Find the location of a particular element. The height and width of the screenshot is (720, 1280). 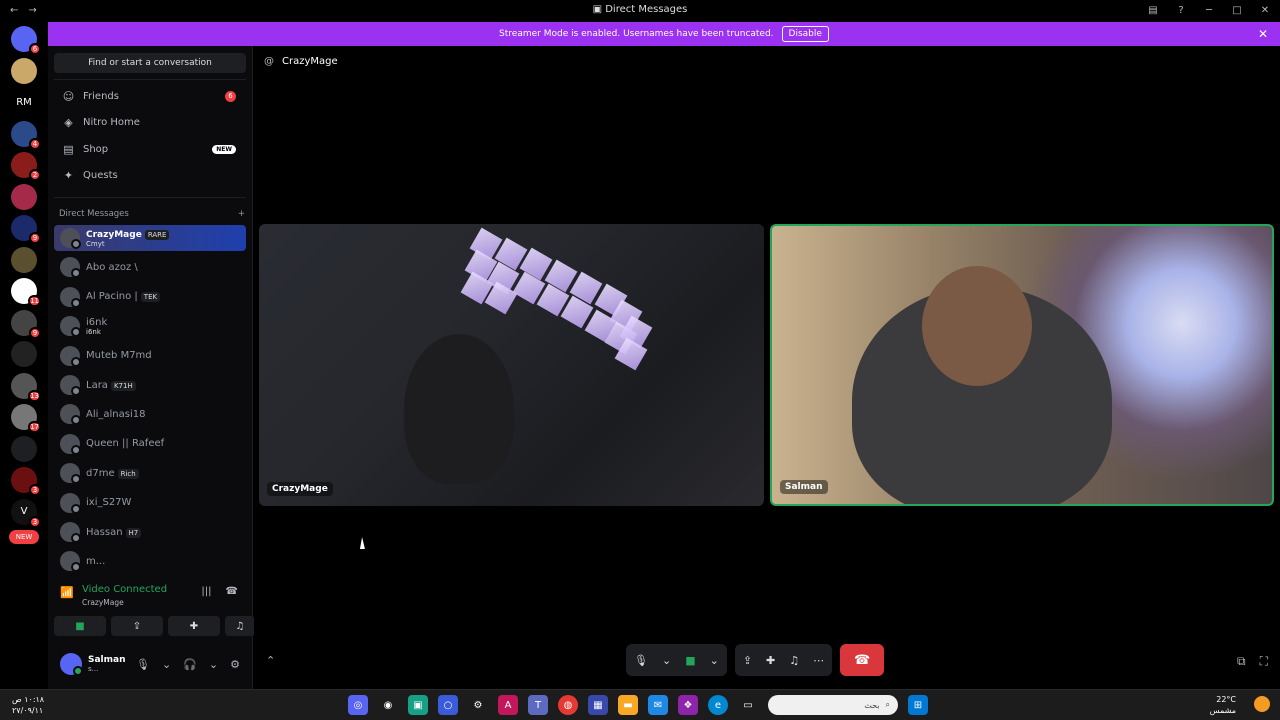

server-icon: 11 is located at coordinates (26, 292).